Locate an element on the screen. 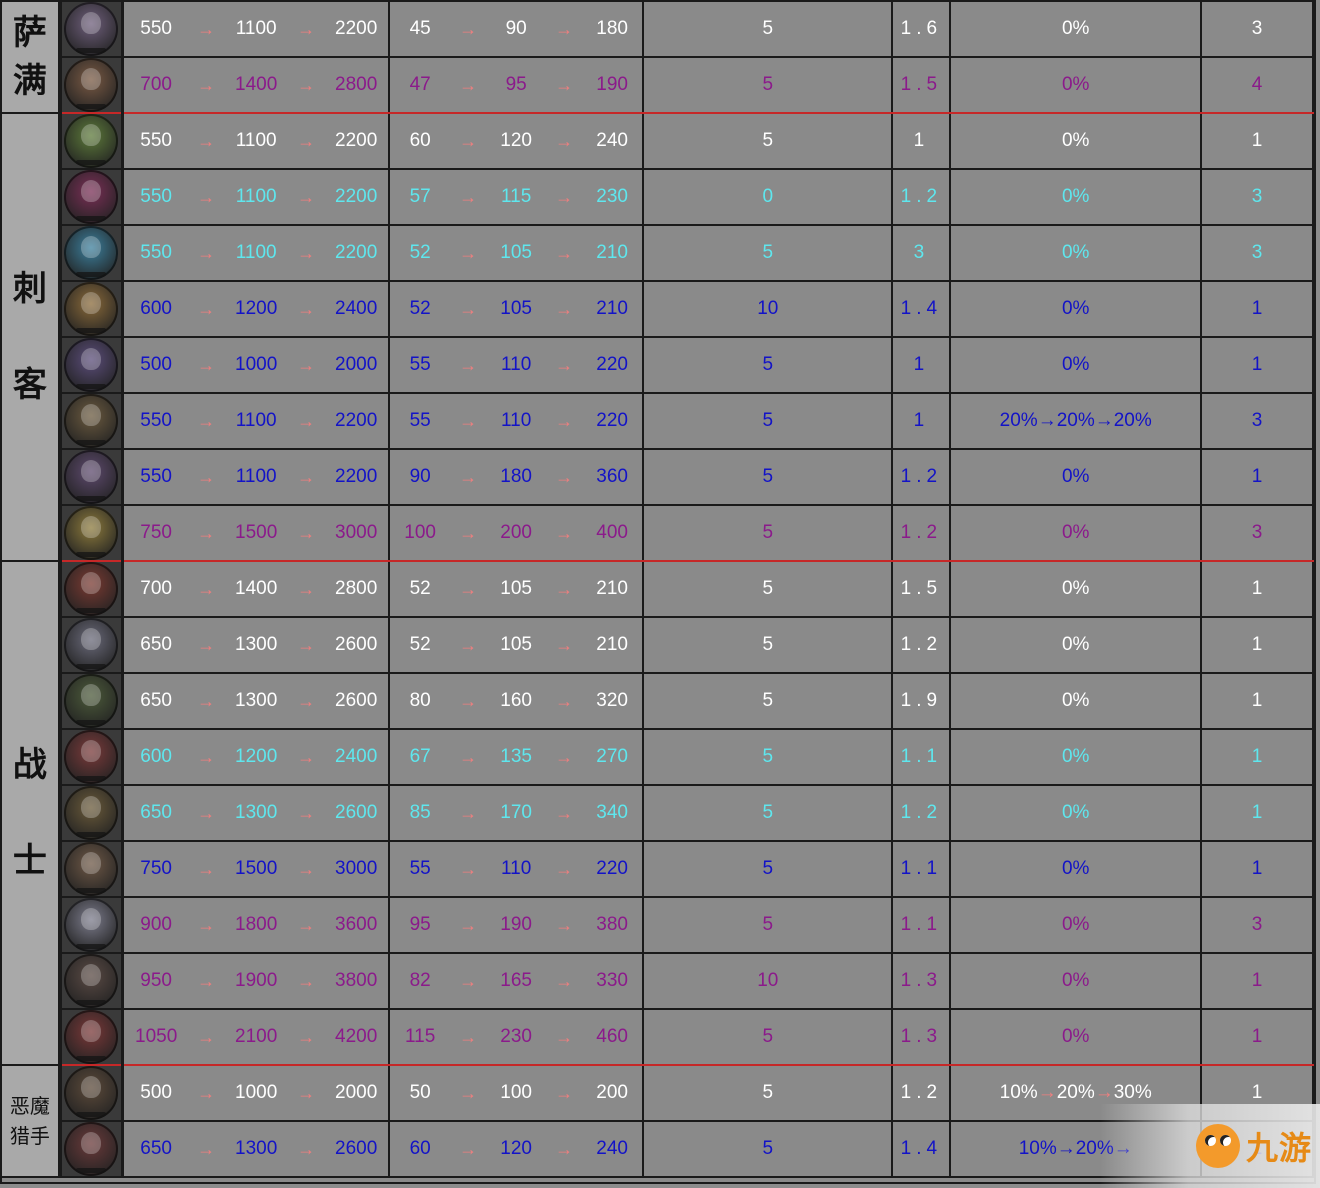  hp-progression: 500 → 1000 → 2000 is located at coordinates (256, 1093).